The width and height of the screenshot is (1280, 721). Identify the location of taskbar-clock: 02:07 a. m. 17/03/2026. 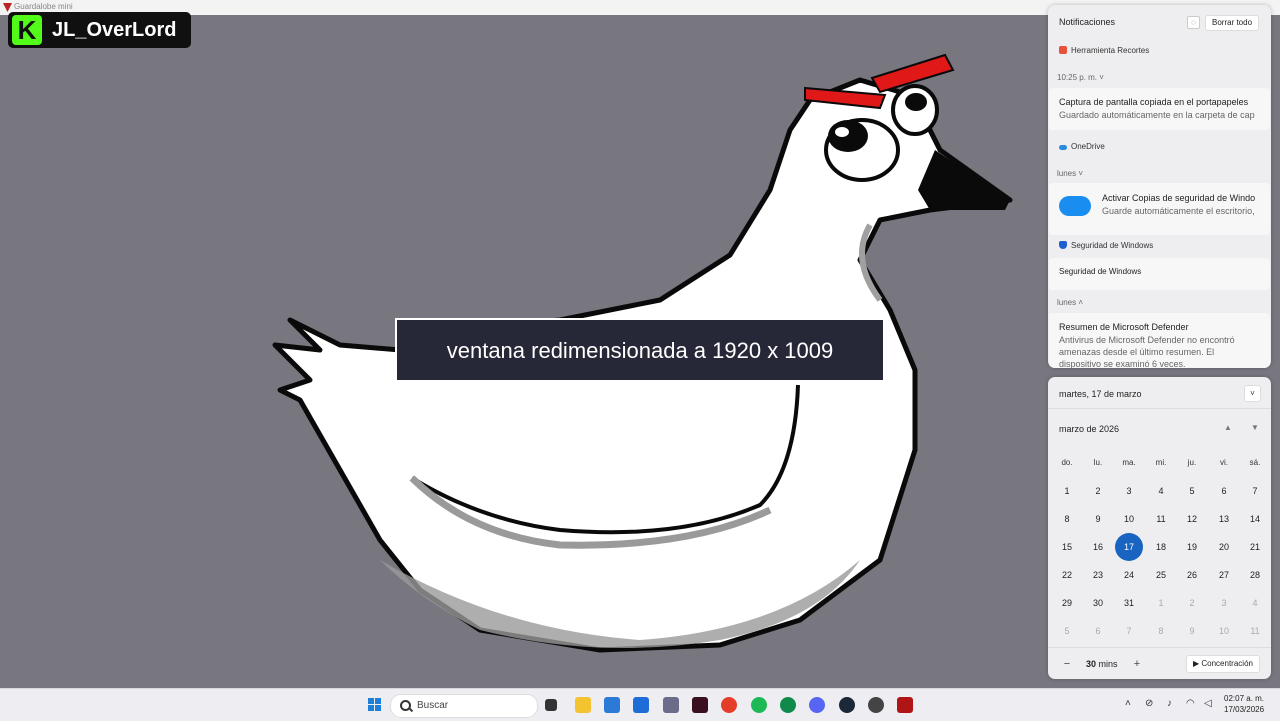
(1244, 704).